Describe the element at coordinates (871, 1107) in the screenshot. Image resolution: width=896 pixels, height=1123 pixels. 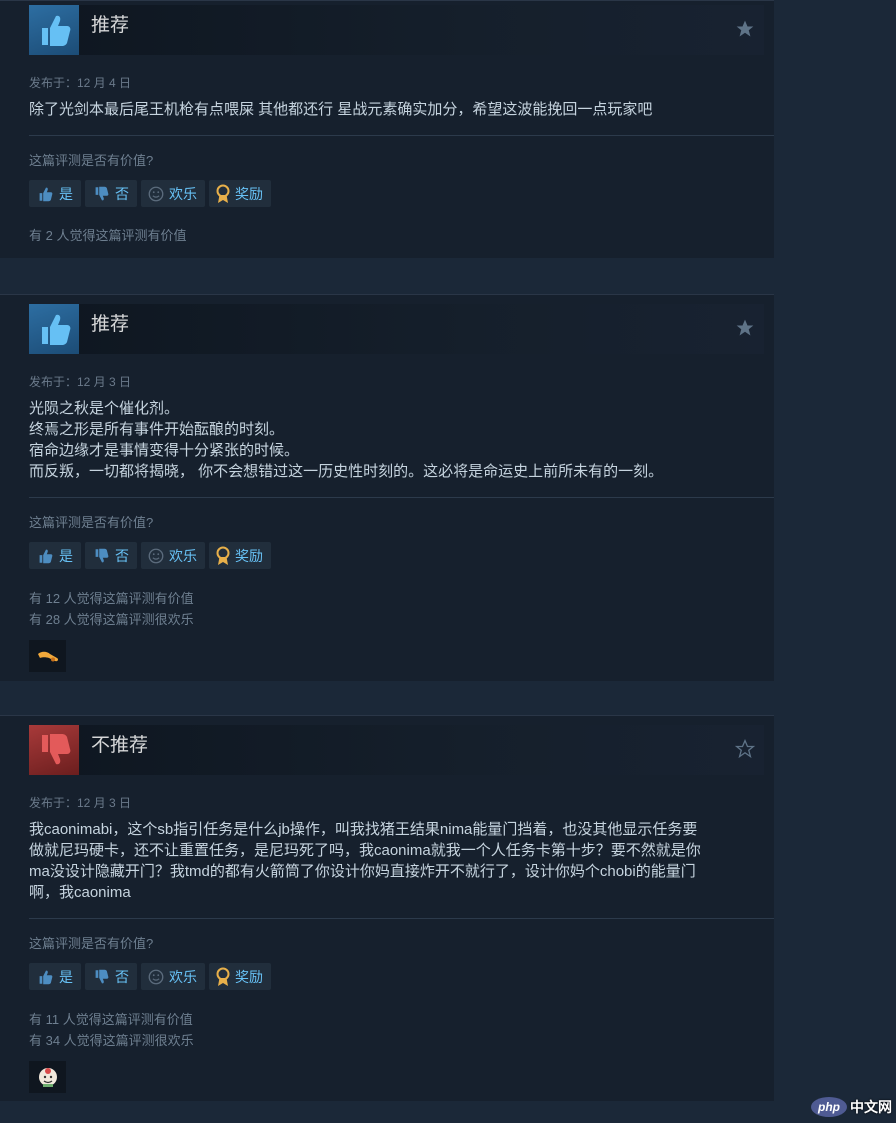
I see `watermark-text: 中文网` at that location.